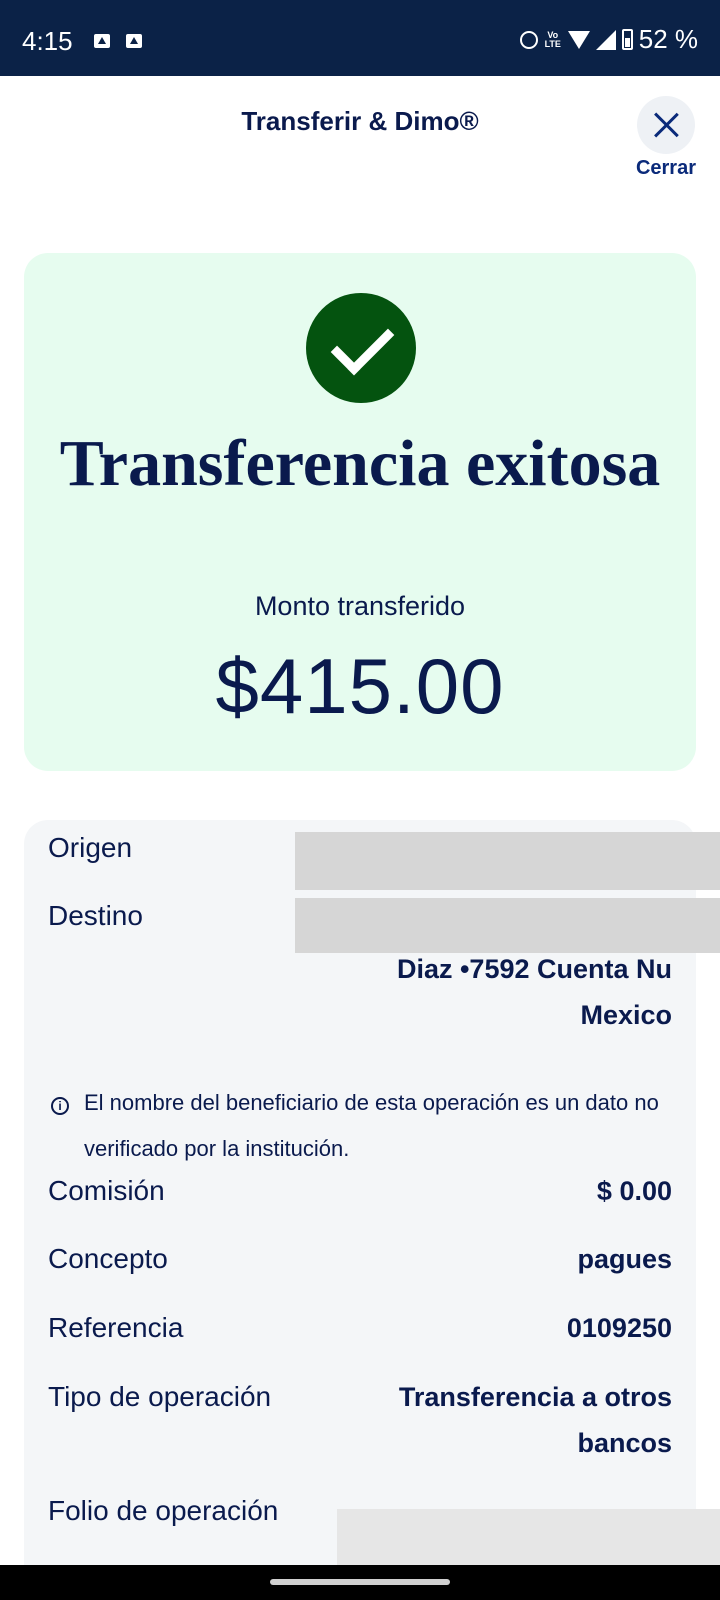 The height and width of the screenshot is (1600, 720). Describe the element at coordinates (360, 463) in the screenshot. I see `success-title: Transferencia exitosa` at that location.